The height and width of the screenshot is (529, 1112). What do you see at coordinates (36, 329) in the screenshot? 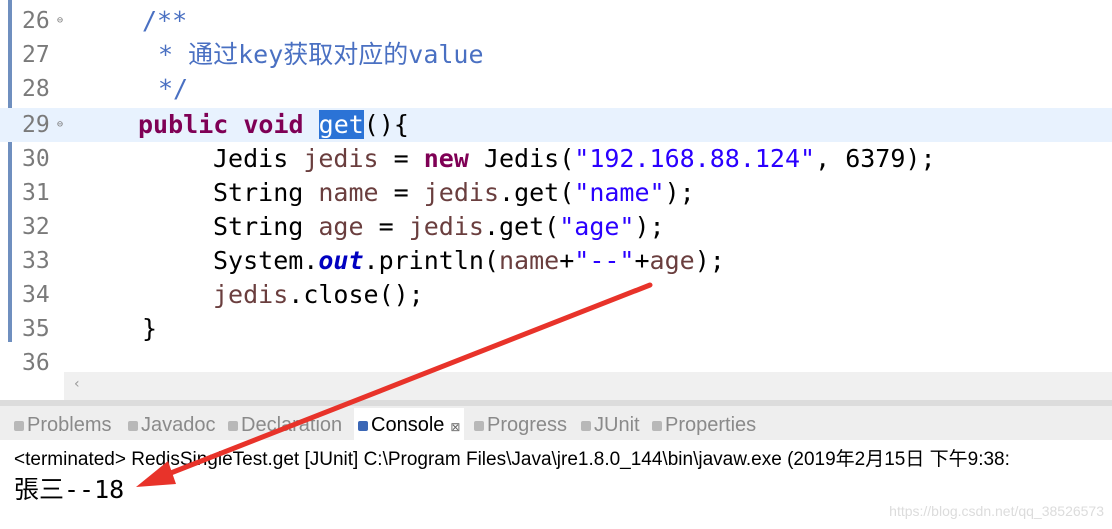
I see `line-number: 35` at bounding box center [36, 329].